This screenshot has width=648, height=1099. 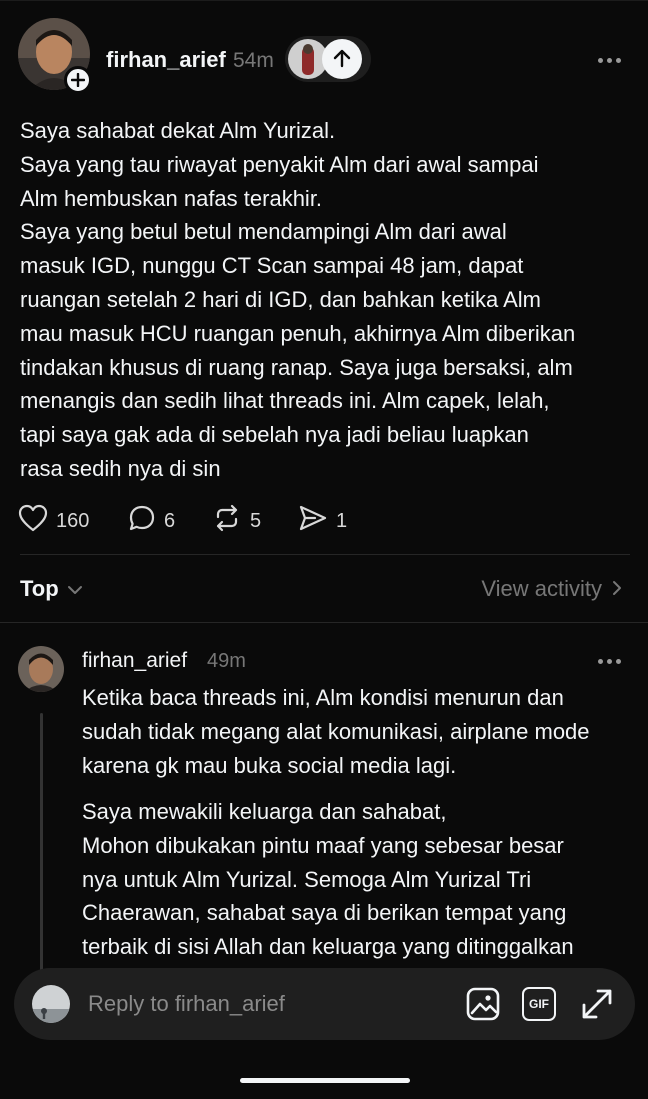 I want to click on share-button: 1, so click(x=322, y=521).